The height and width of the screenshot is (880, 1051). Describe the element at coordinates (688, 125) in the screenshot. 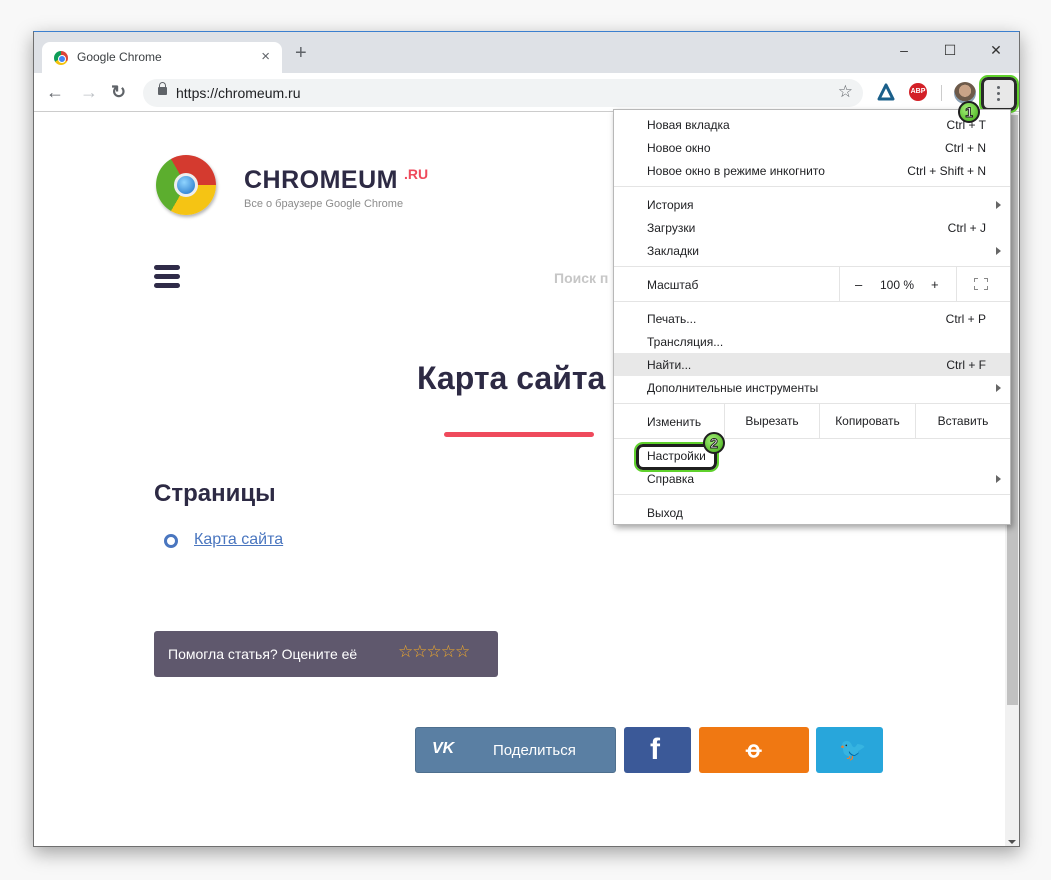

I see `menu-label: Новая вкладка` at that location.